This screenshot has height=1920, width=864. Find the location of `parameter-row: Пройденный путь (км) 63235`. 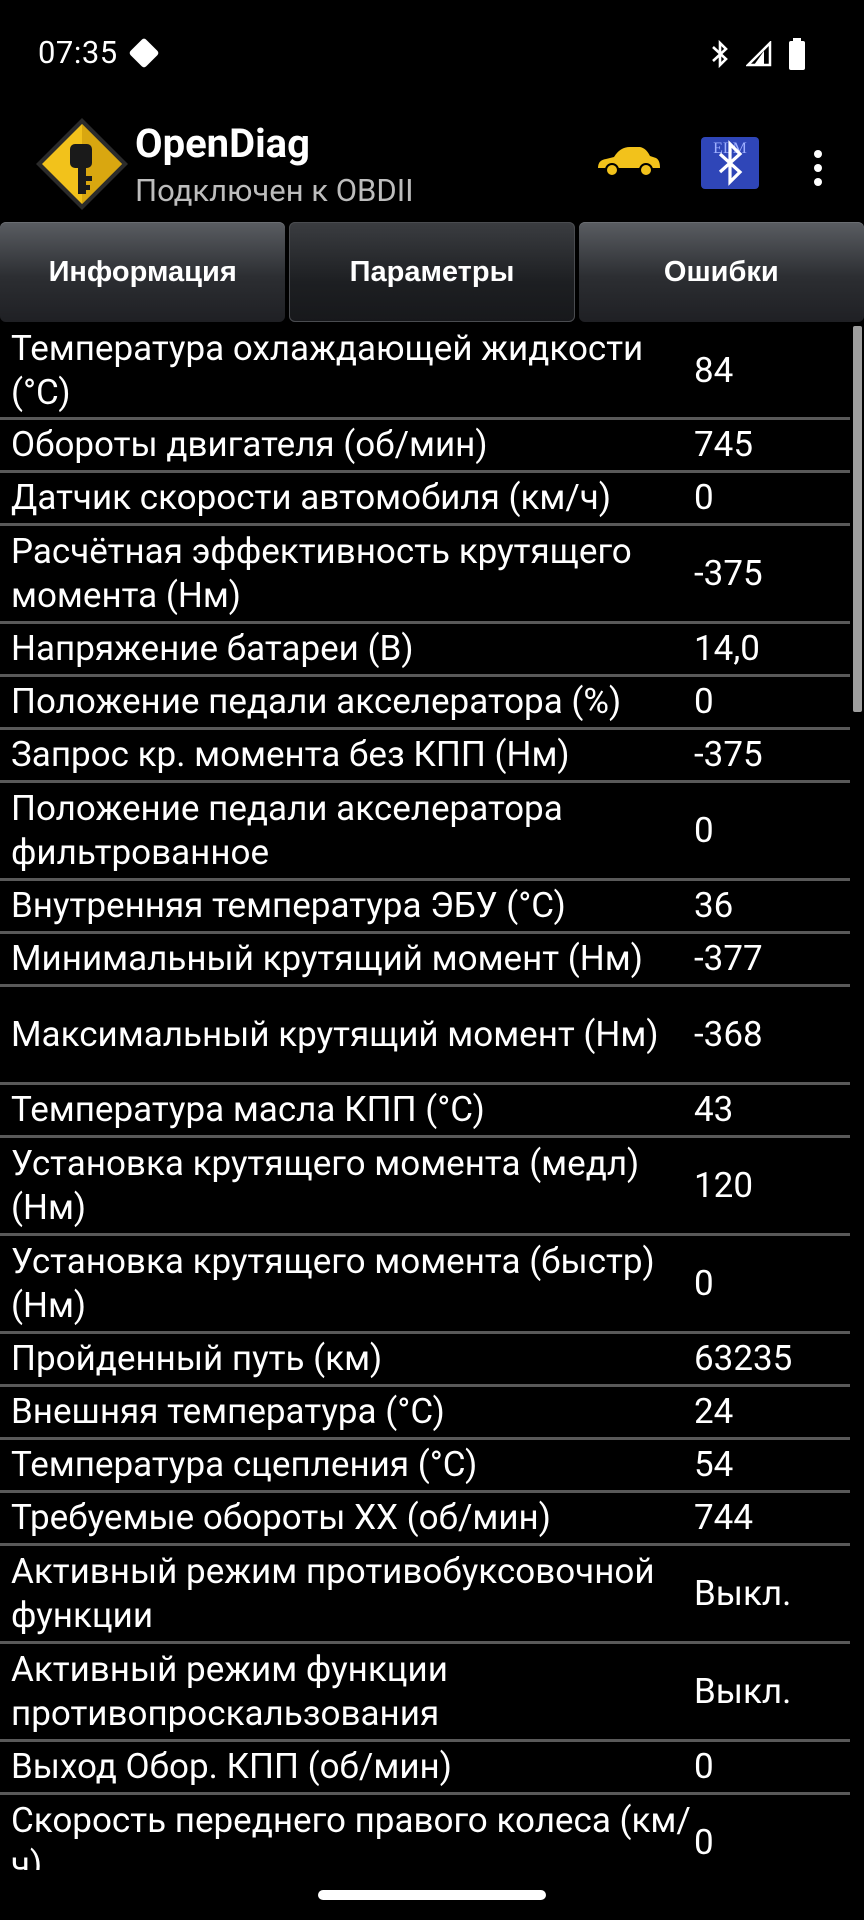

parameter-row: Пройденный путь (км) 63235 is located at coordinates (425, 1360).